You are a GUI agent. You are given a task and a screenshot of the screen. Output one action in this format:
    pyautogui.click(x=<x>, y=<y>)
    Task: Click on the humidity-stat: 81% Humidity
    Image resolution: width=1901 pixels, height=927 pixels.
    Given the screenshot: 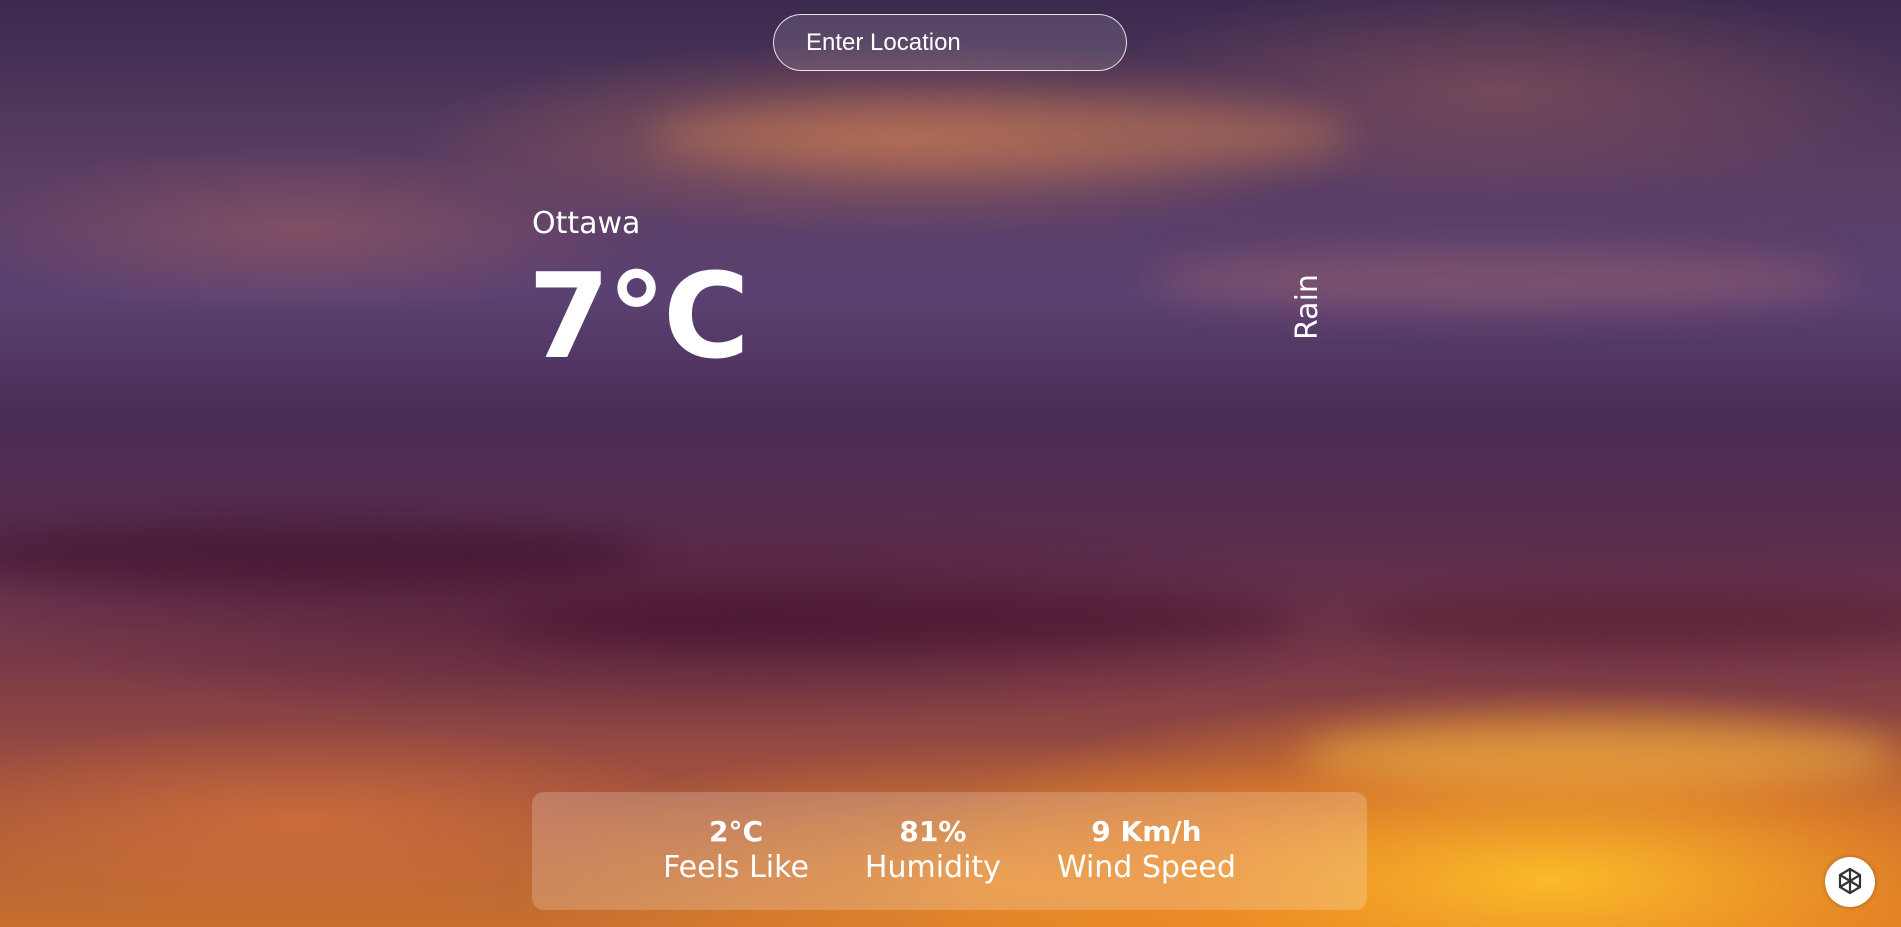 What is the action you would take?
    pyautogui.click(x=933, y=851)
    